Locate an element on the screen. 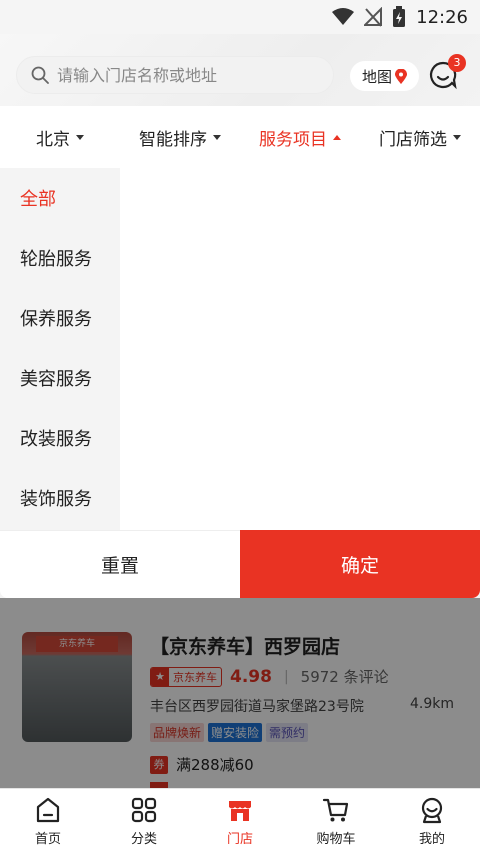  dropdown-actions: 重置 确定 is located at coordinates (240, 564).